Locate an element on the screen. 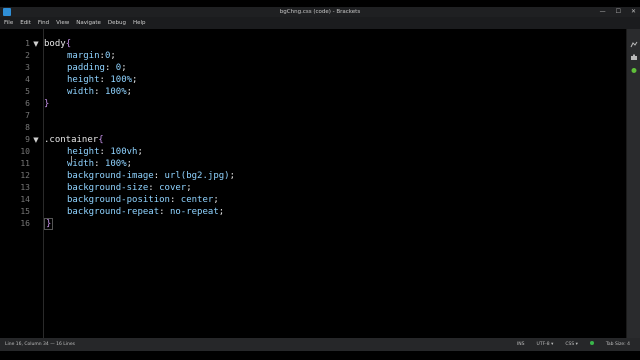 The width and height of the screenshot is (640, 360). css-property: height is located at coordinates (83, 80).